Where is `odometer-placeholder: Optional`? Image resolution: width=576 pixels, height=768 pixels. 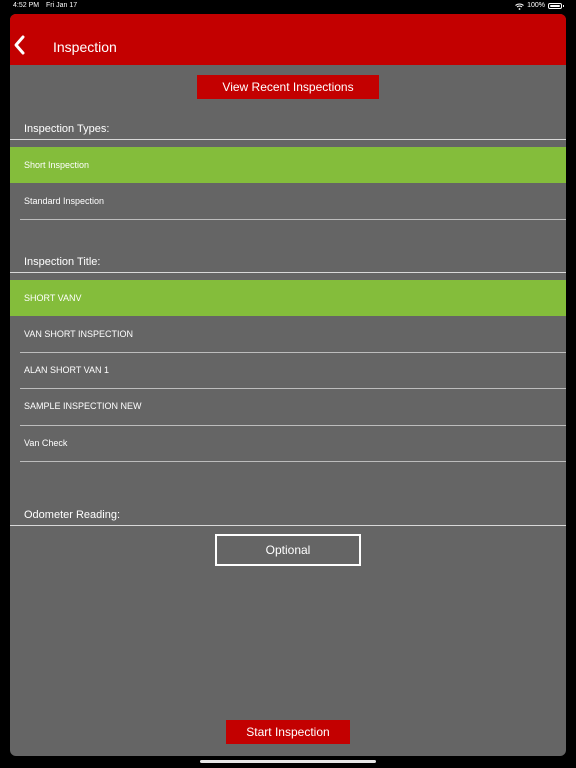 odometer-placeholder: Optional is located at coordinates (288, 550).